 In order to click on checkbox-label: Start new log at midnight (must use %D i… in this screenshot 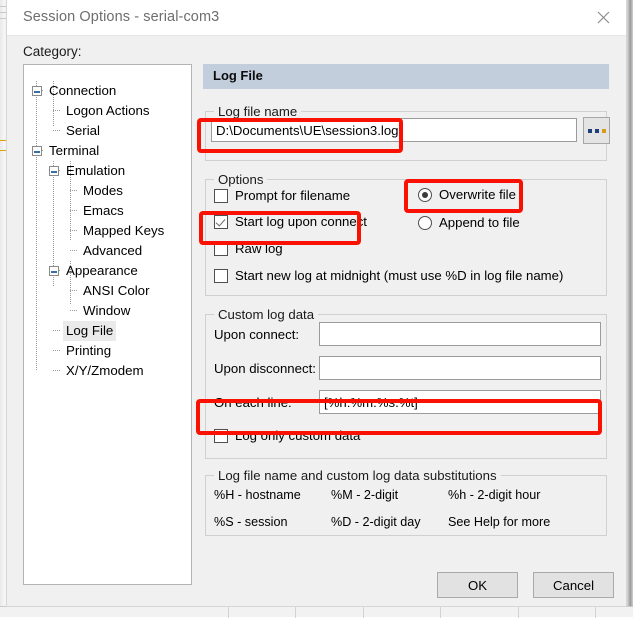, I will do `click(399, 275)`.